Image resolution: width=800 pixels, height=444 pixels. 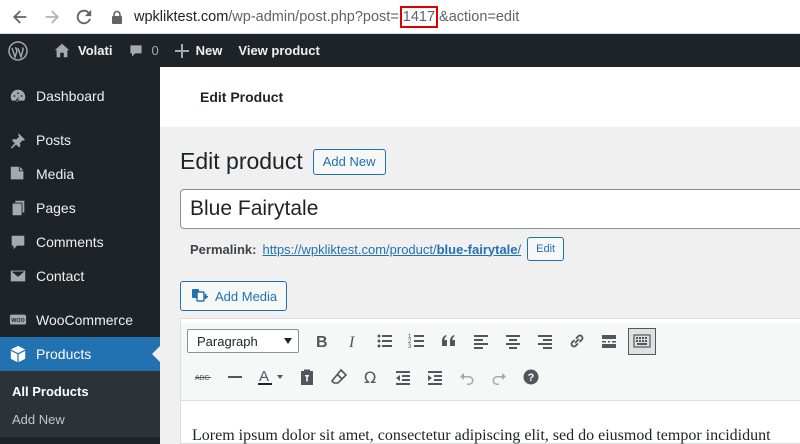 I want to click on forward-button, so click(x=52, y=17).